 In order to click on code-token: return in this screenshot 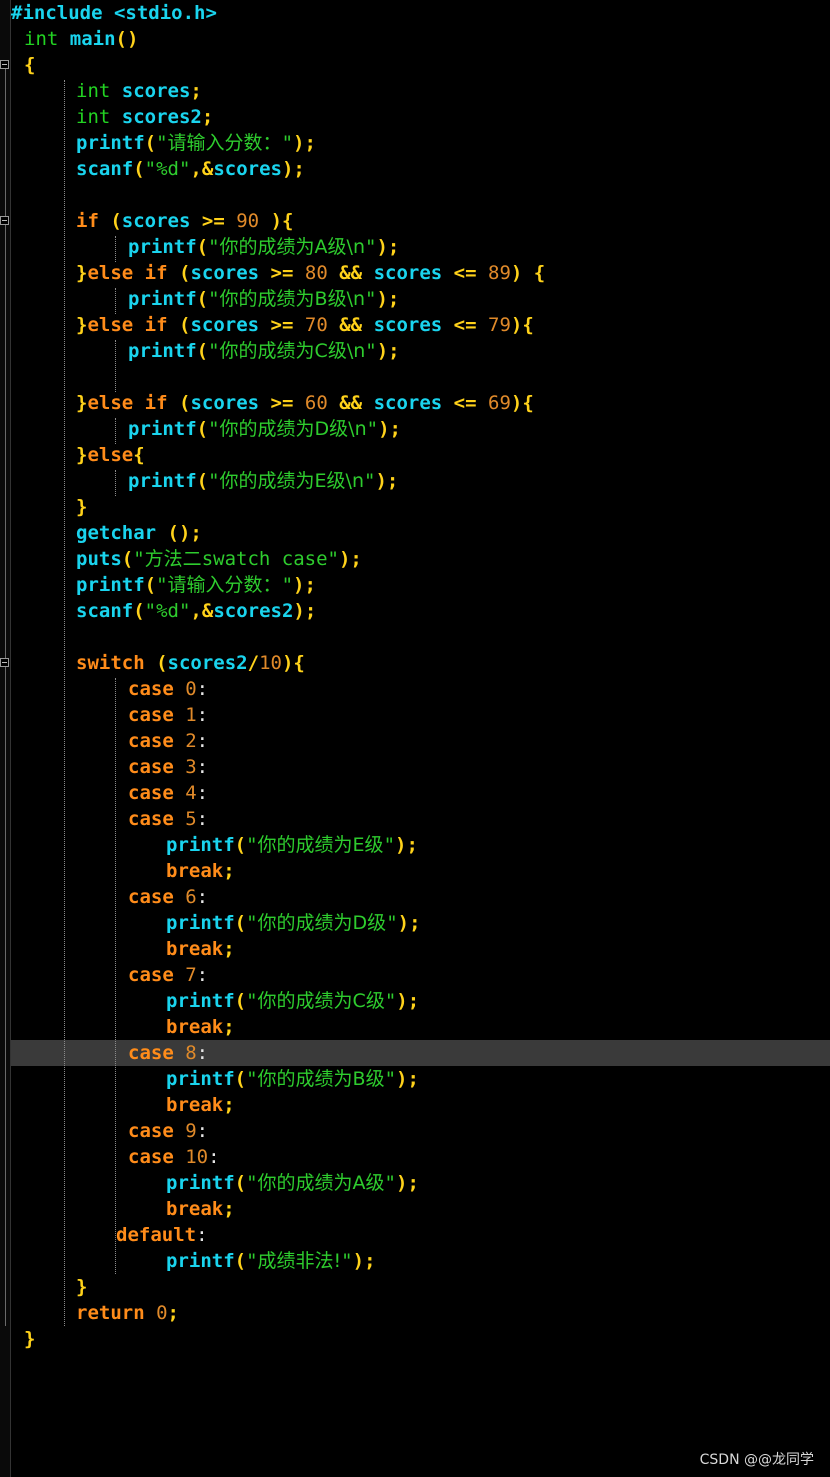, I will do `click(110, 1313)`.